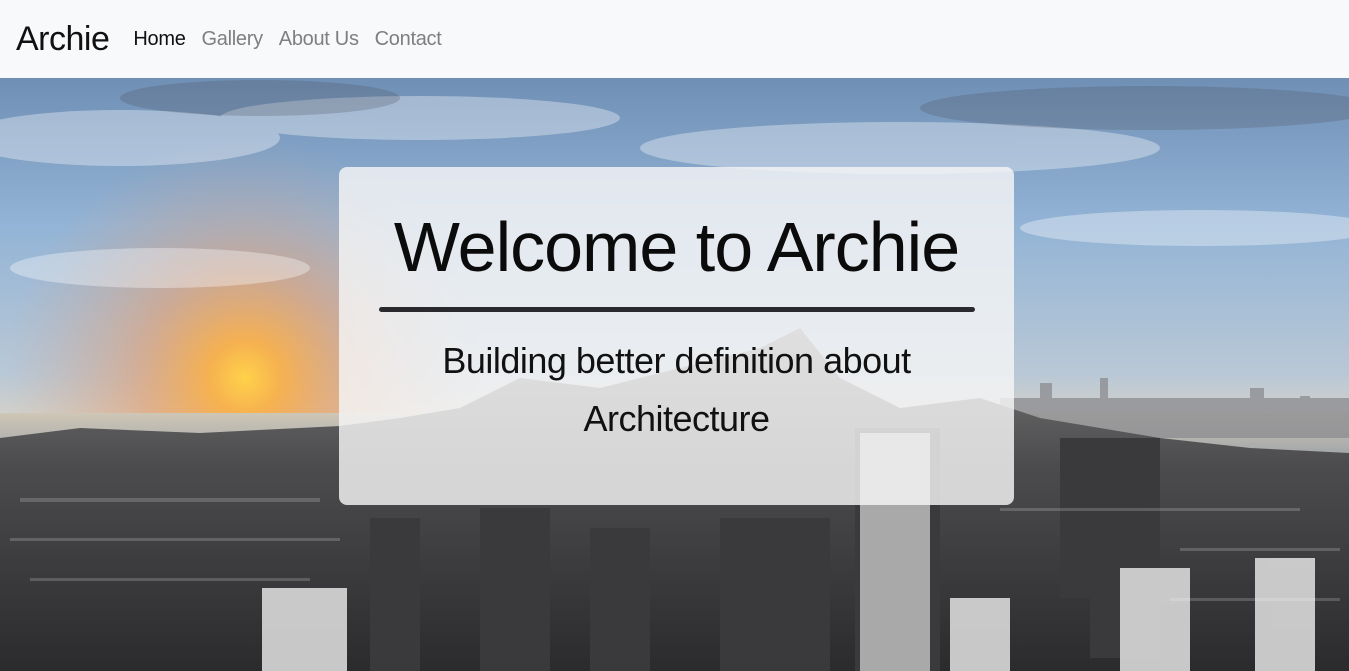  Describe the element at coordinates (233, 39) in the screenshot. I see `nav-link-gallery: Gallery` at that location.